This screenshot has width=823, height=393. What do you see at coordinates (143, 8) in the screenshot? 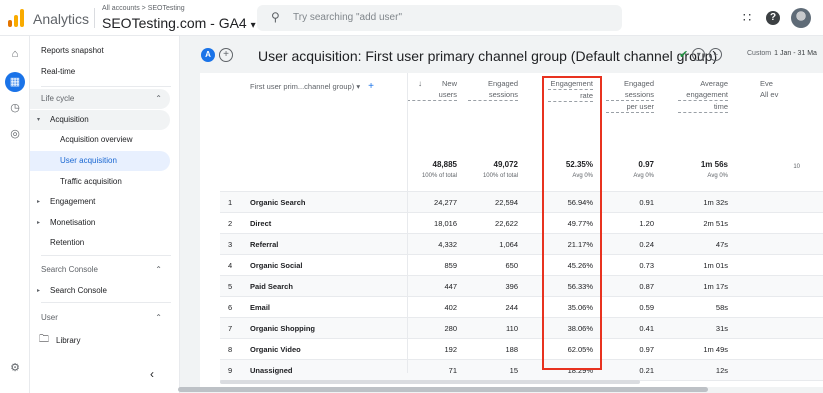
I see `account-breadcrumb: All accounts > SEOTesting` at bounding box center [143, 8].